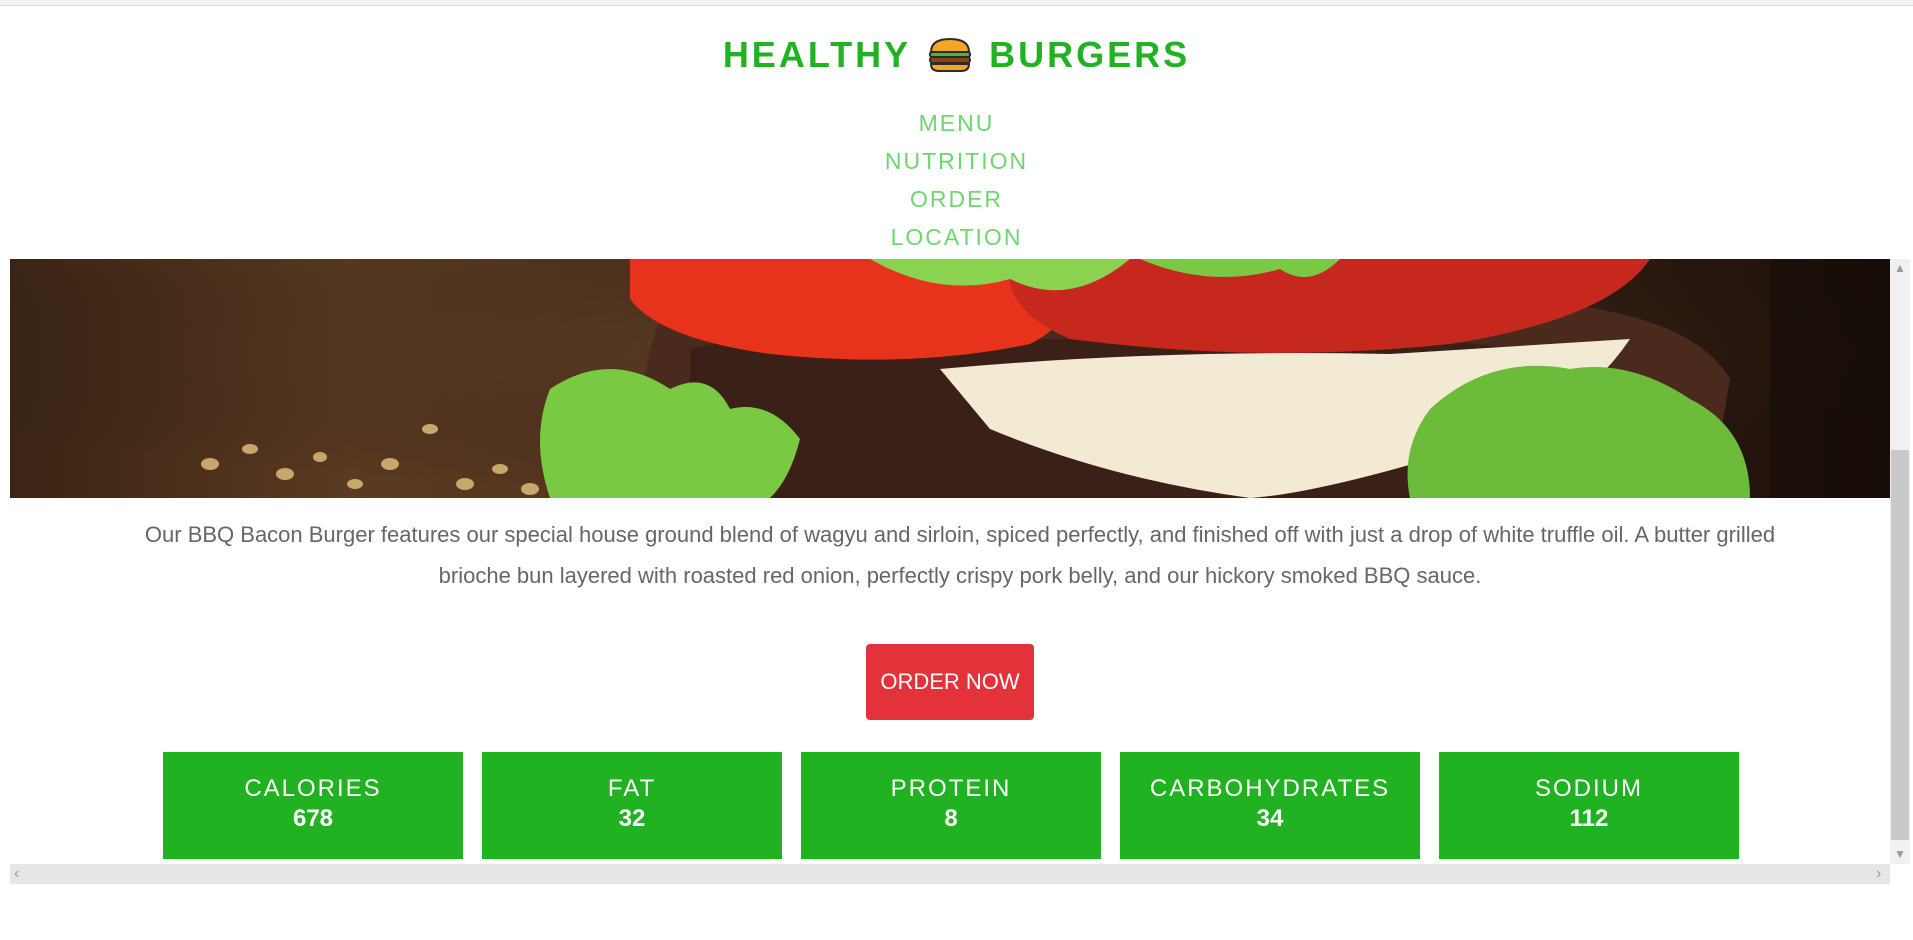  Describe the element at coordinates (632, 818) in the screenshot. I see `stat-value: 32` at that location.